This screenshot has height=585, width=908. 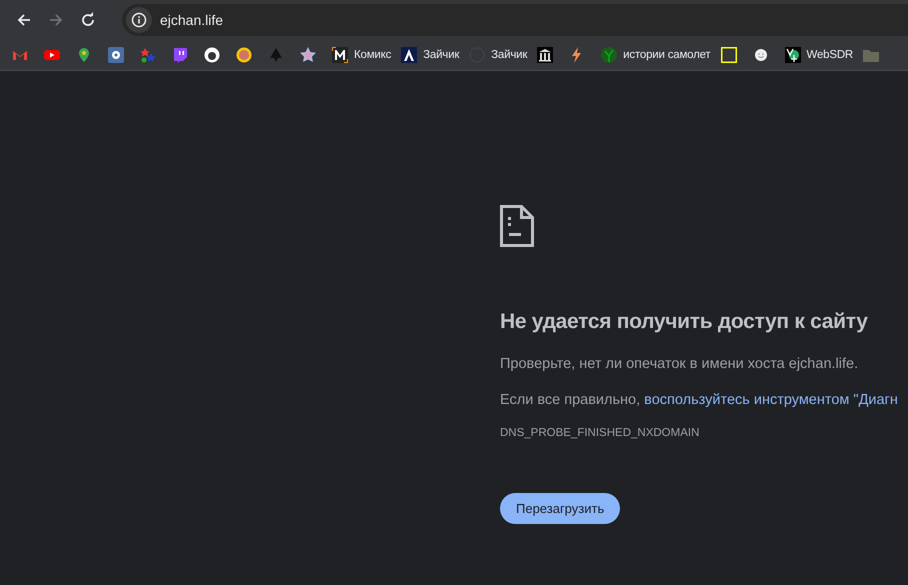 I want to click on reload-page-button: Перезагрузить, so click(x=560, y=508).